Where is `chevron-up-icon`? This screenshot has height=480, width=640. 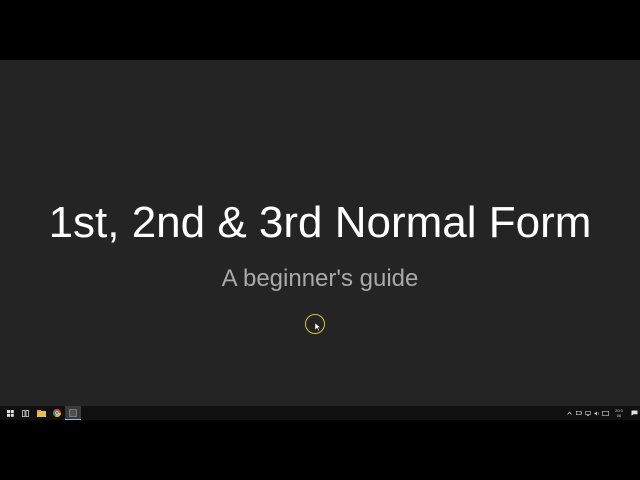 chevron-up-icon is located at coordinates (569, 413).